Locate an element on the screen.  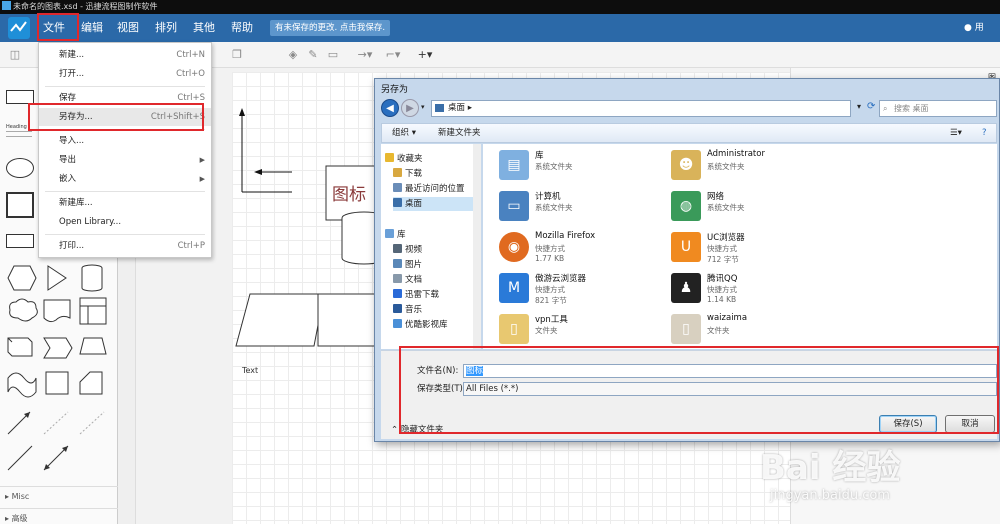
menu-item-open: 打开... Ctrl+O is located at coordinates (125, 74).